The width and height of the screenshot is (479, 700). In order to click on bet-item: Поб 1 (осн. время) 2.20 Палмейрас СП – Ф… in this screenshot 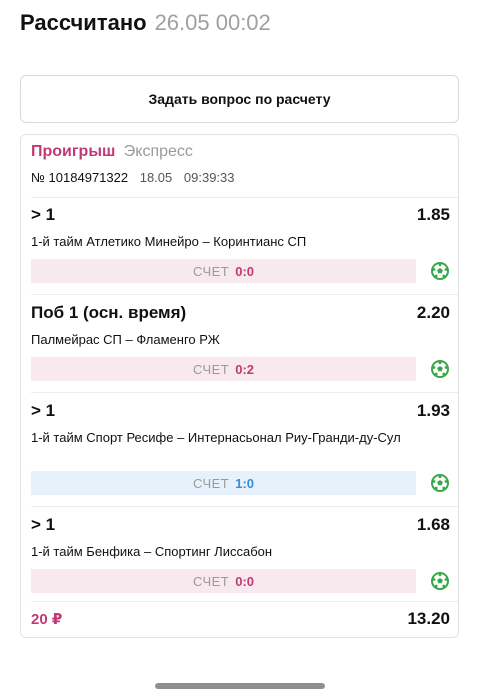, I will do `click(240, 346)`.